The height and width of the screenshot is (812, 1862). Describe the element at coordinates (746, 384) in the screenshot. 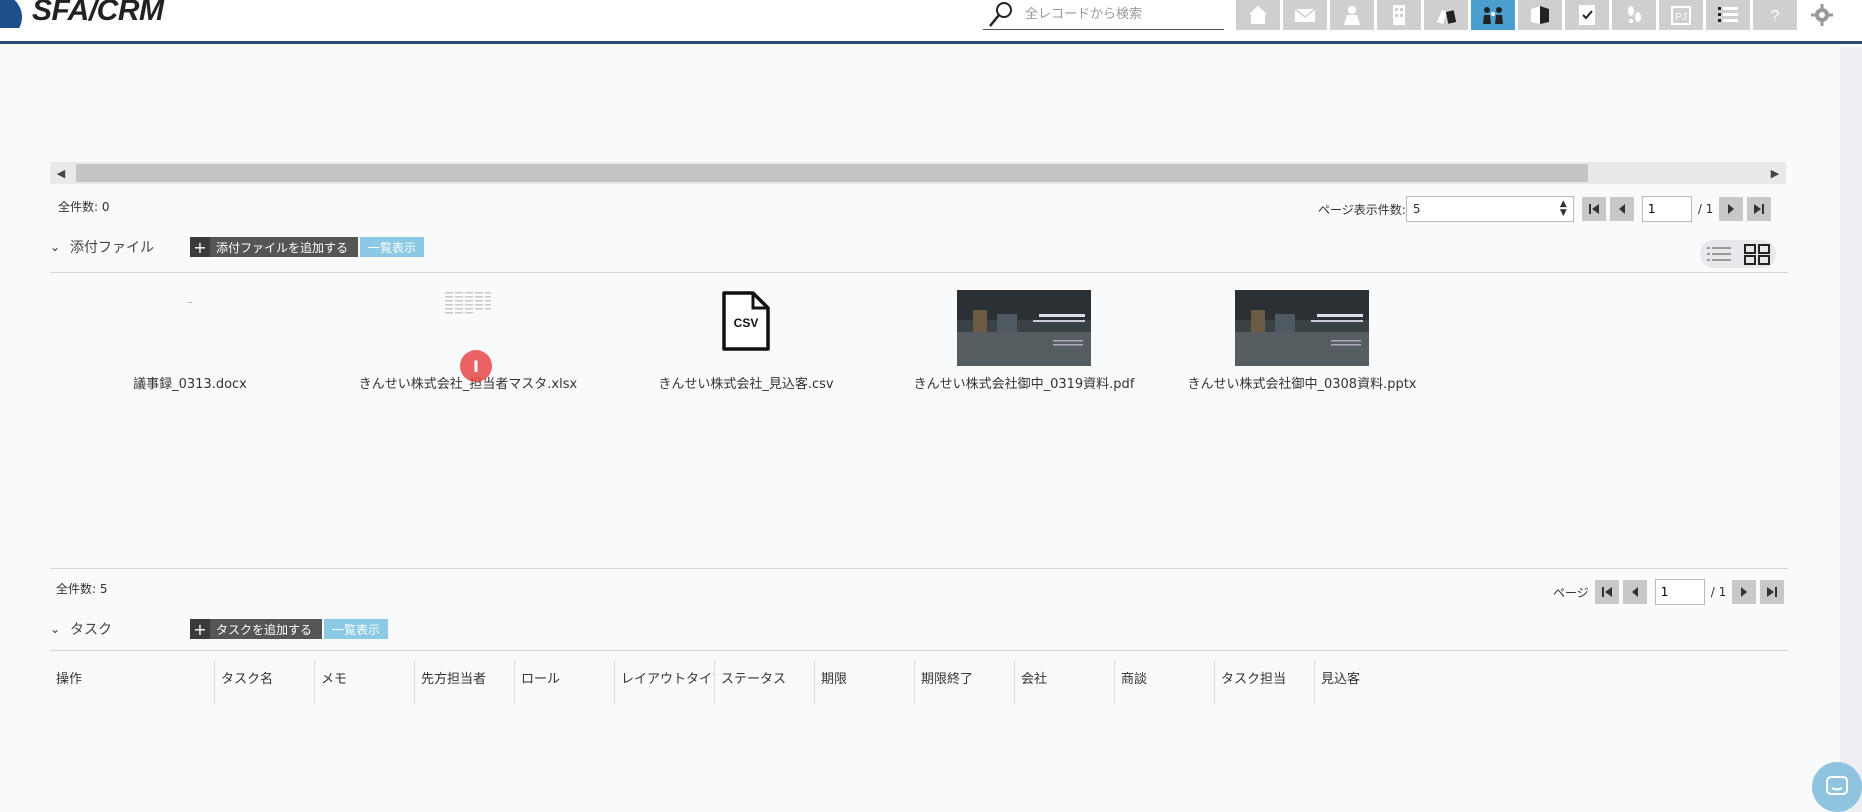

I see `file-name: きんせい株式会社_見込客.csv` at that location.